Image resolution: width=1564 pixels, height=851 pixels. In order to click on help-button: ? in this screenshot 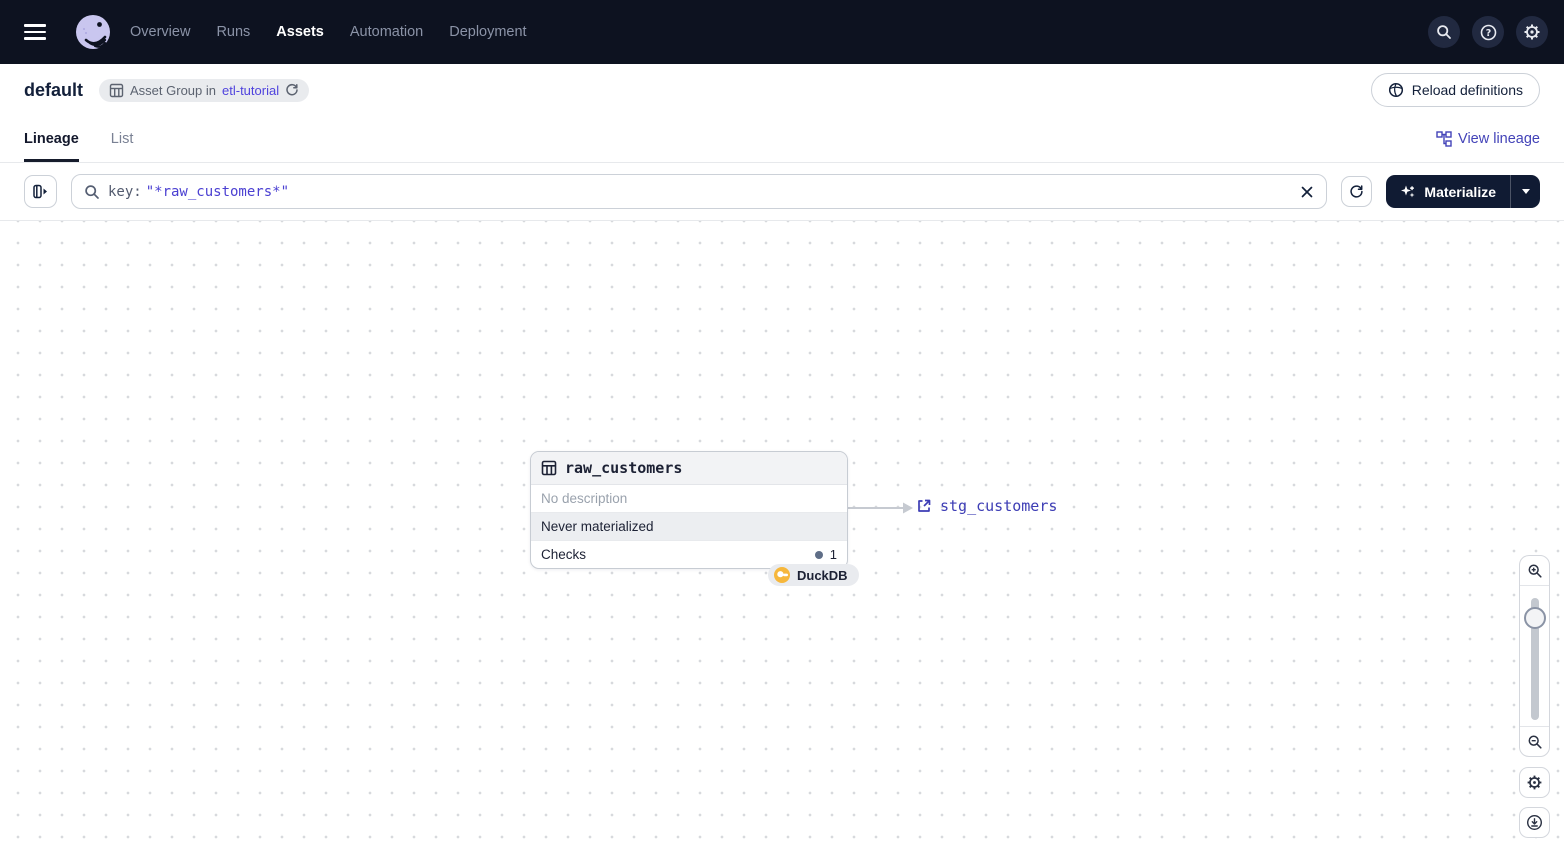, I will do `click(1488, 32)`.